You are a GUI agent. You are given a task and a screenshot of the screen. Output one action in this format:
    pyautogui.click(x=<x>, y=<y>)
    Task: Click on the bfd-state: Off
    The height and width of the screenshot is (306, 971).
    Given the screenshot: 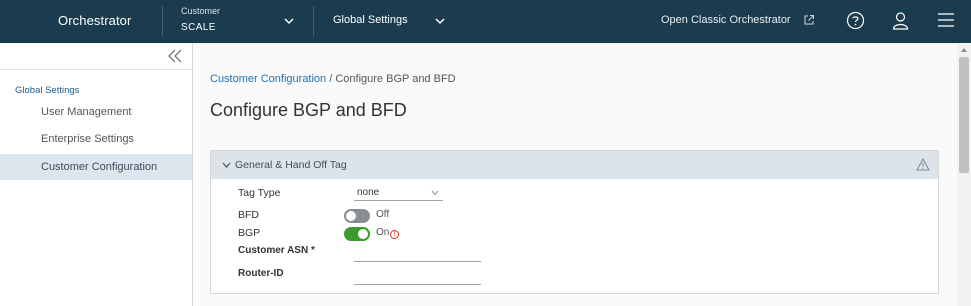 What is the action you would take?
    pyautogui.click(x=383, y=214)
    